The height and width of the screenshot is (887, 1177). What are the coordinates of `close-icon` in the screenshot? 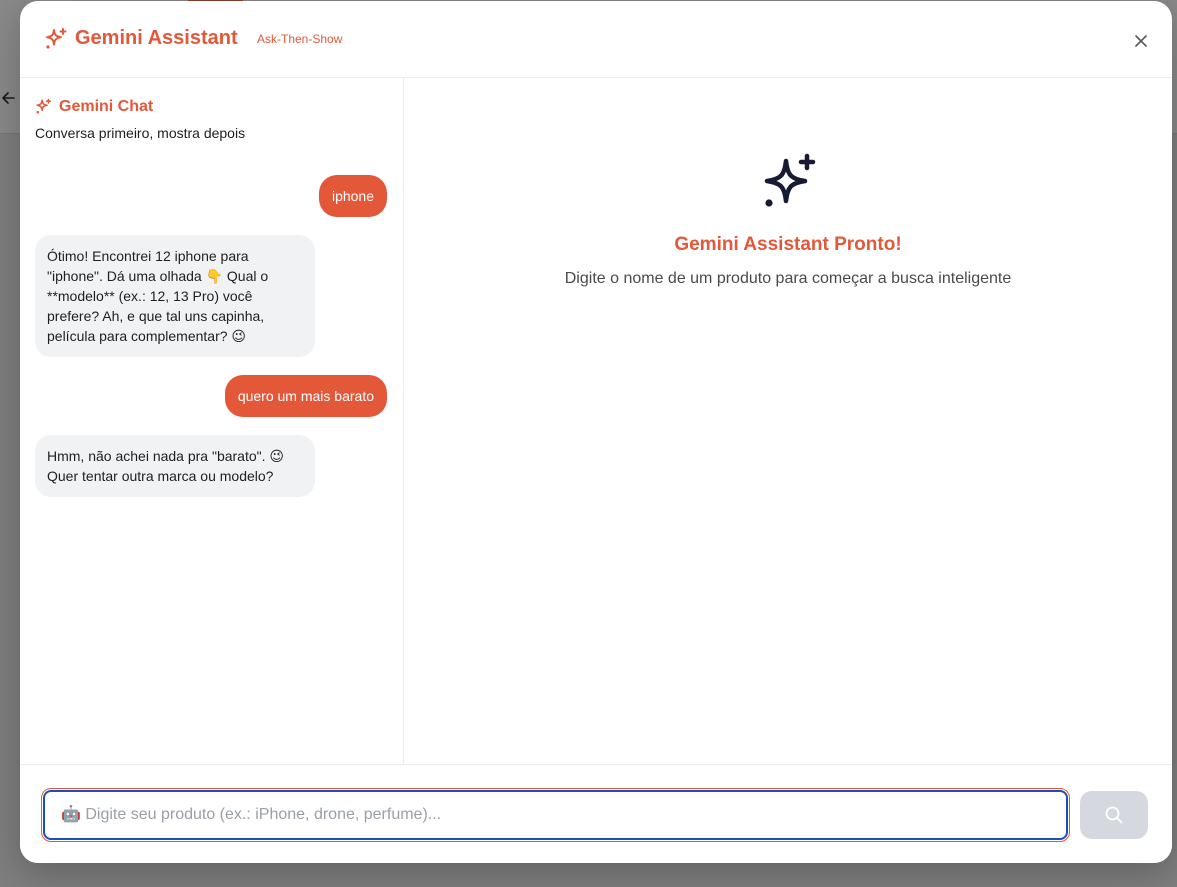 It's located at (1141, 41).